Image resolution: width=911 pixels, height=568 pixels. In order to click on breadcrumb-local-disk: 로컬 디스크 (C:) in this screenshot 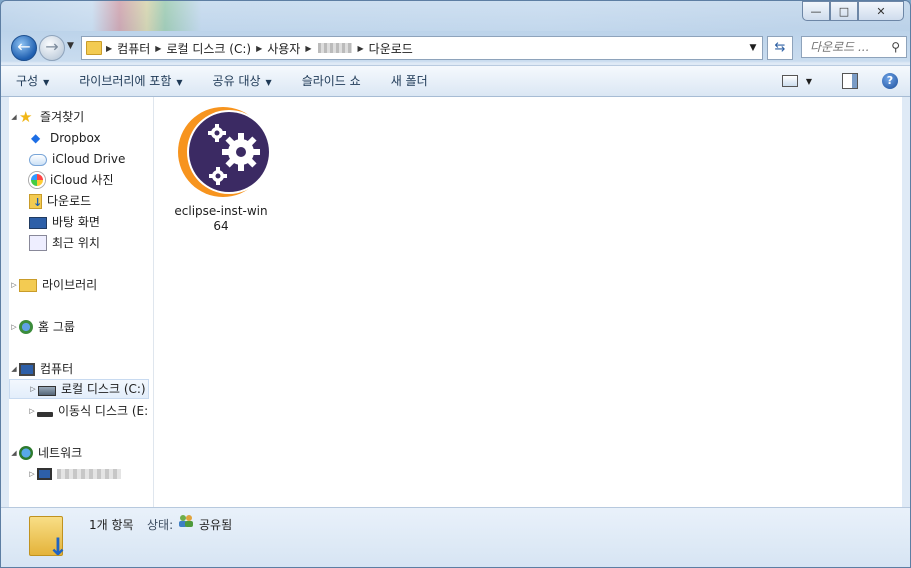, I will do `click(208, 48)`.